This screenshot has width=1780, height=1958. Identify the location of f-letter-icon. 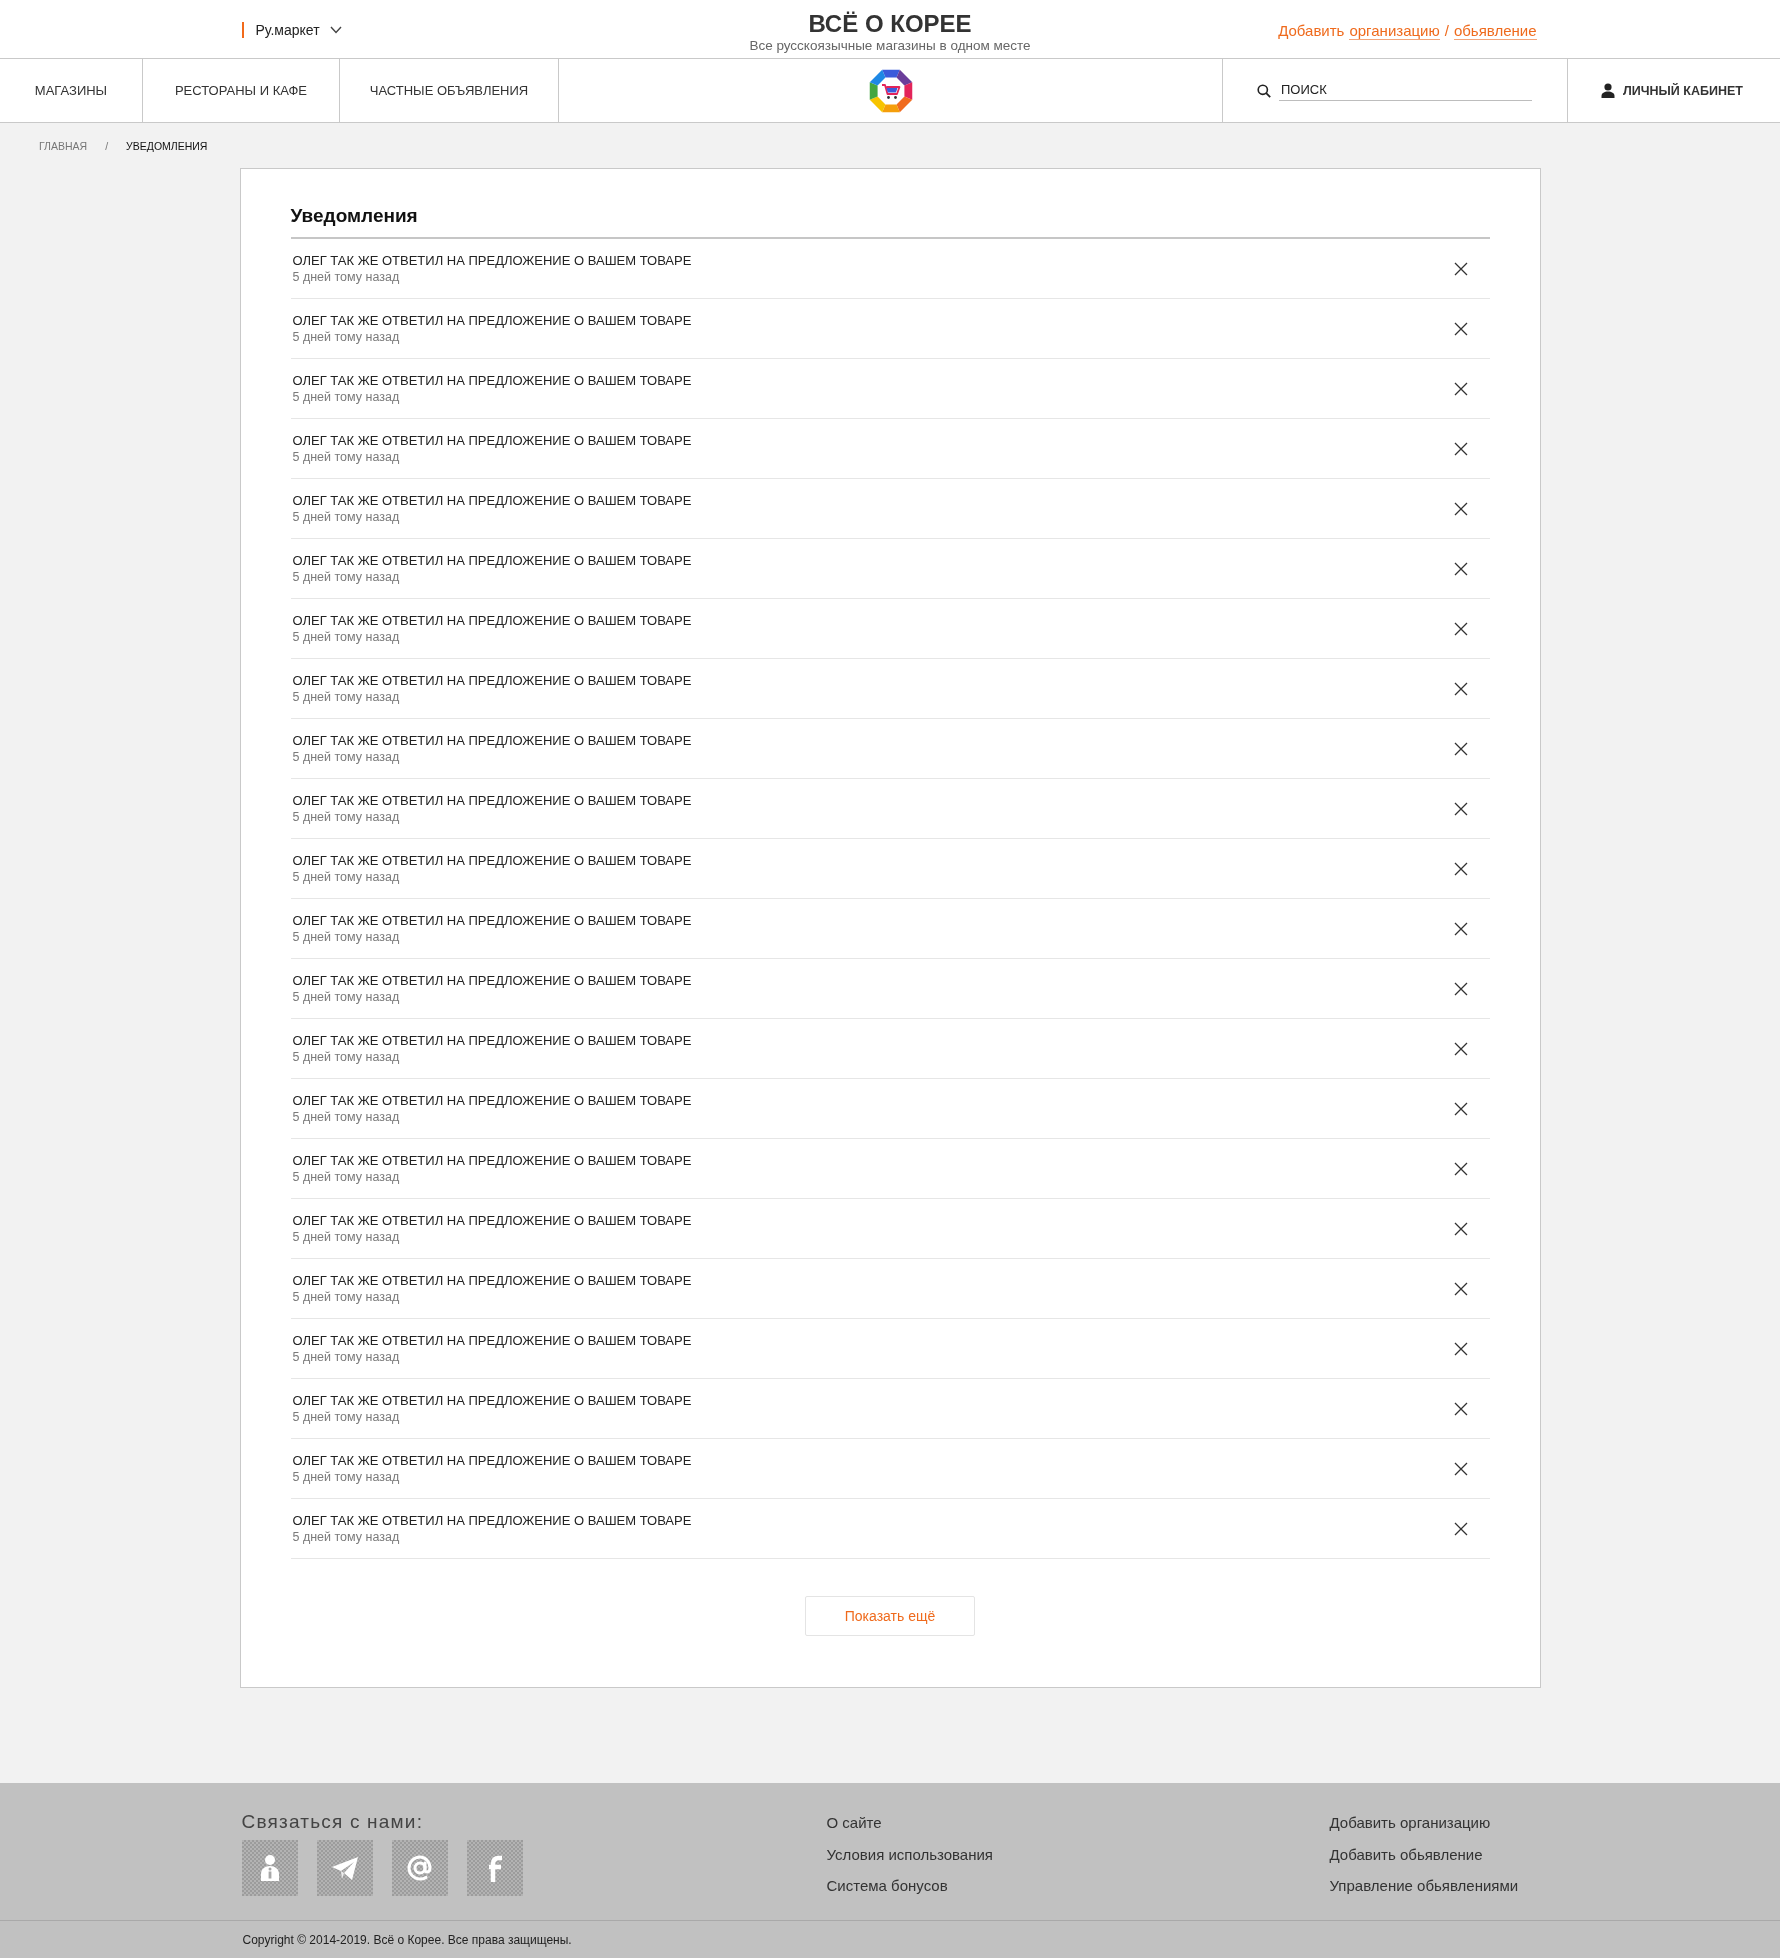
(494, 1868).